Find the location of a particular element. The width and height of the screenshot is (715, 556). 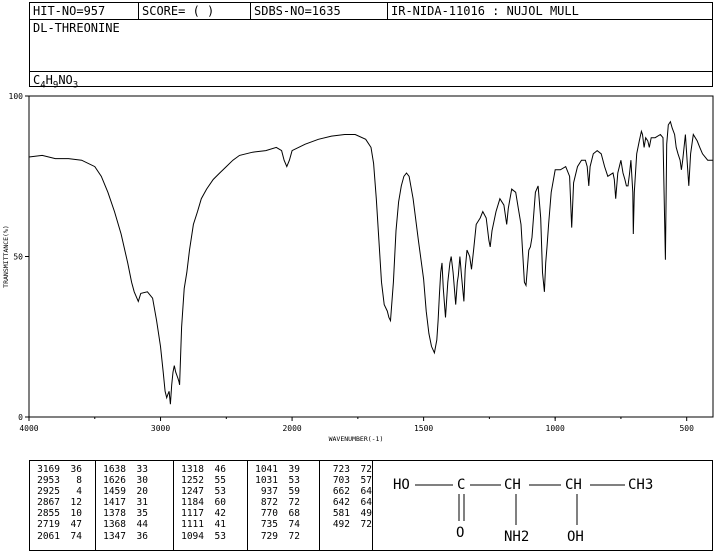

peak-row: 1318 46 is located at coordinates (210, 469).